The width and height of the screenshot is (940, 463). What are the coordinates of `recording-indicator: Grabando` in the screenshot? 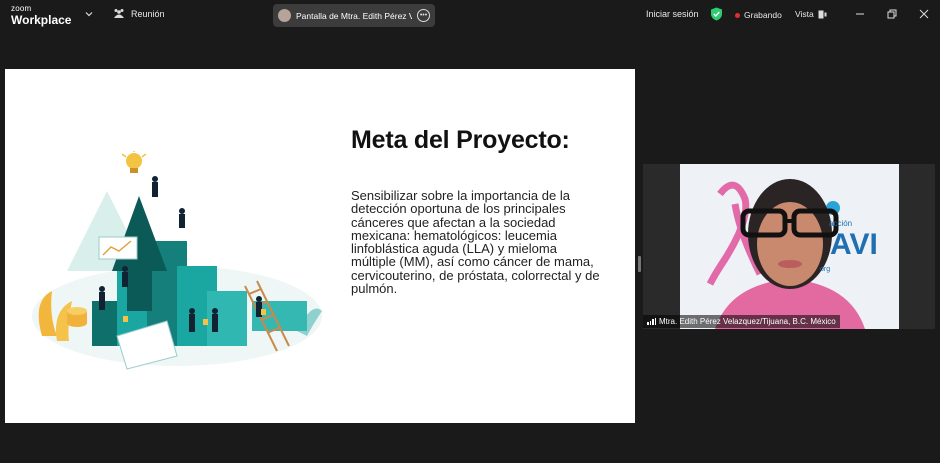 It's located at (758, 15).